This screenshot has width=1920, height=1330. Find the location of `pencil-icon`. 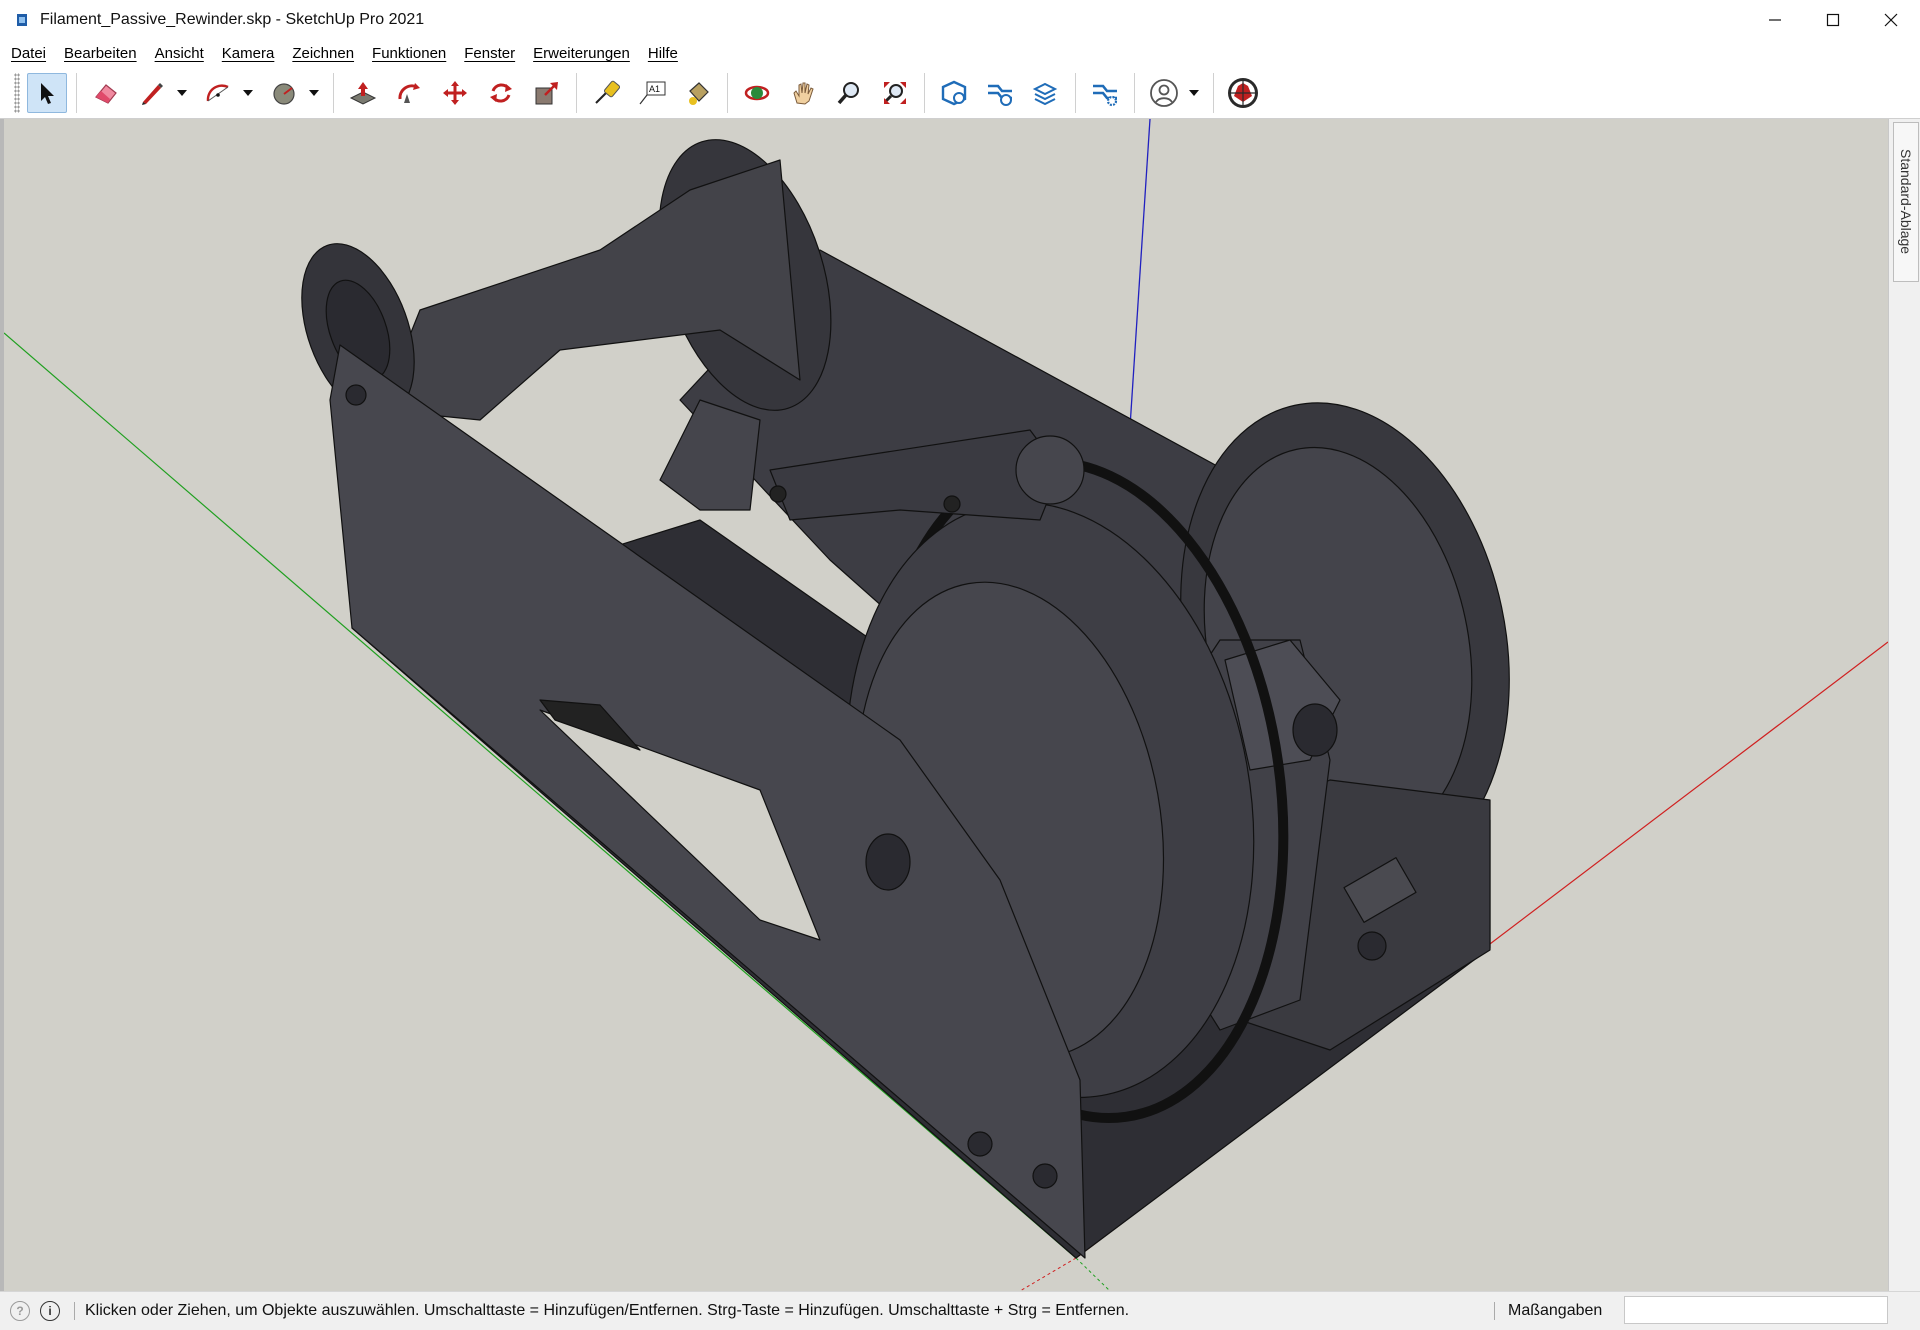

pencil-icon is located at coordinates (152, 94).